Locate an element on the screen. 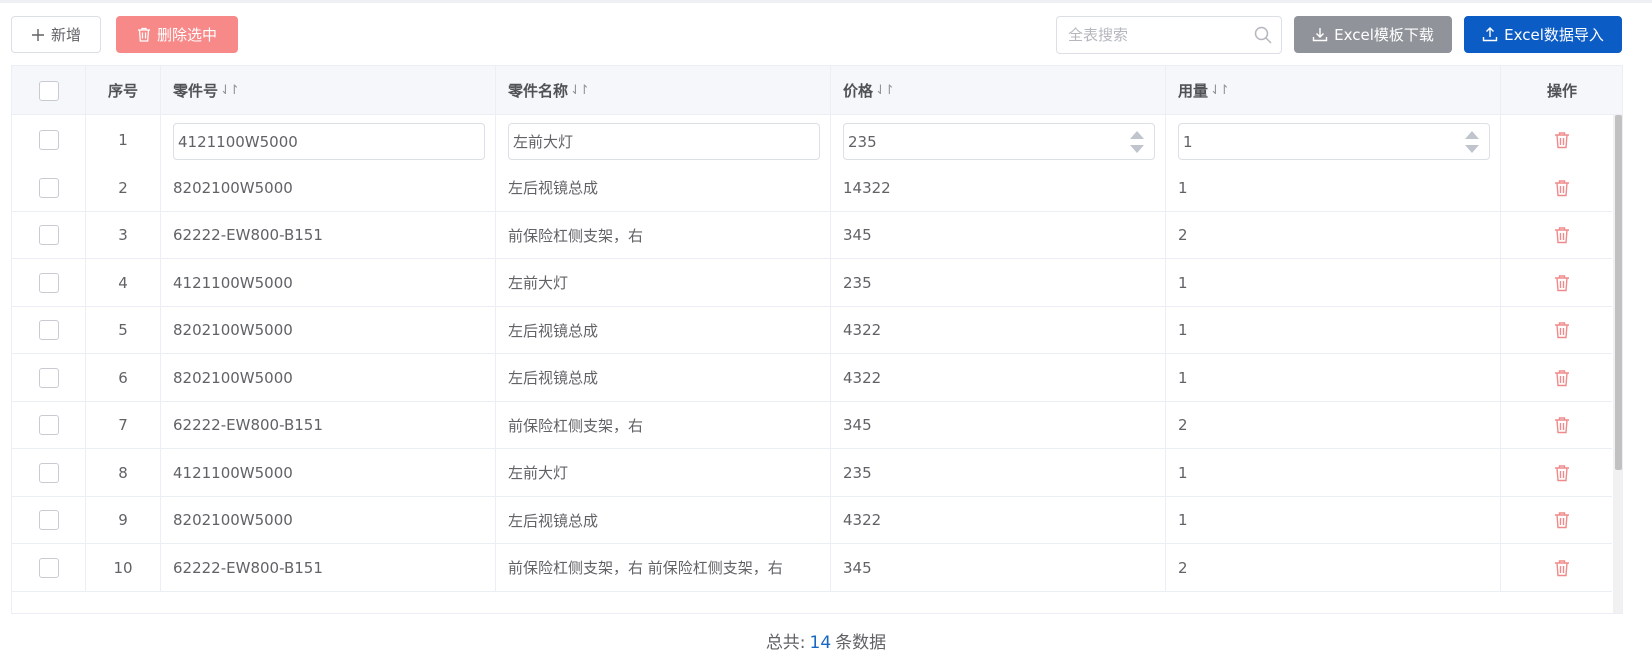 The height and width of the screenshot is (670, 1652). excel-template-download-button: Excel模板下载 is located at coordinates (1373, 34).